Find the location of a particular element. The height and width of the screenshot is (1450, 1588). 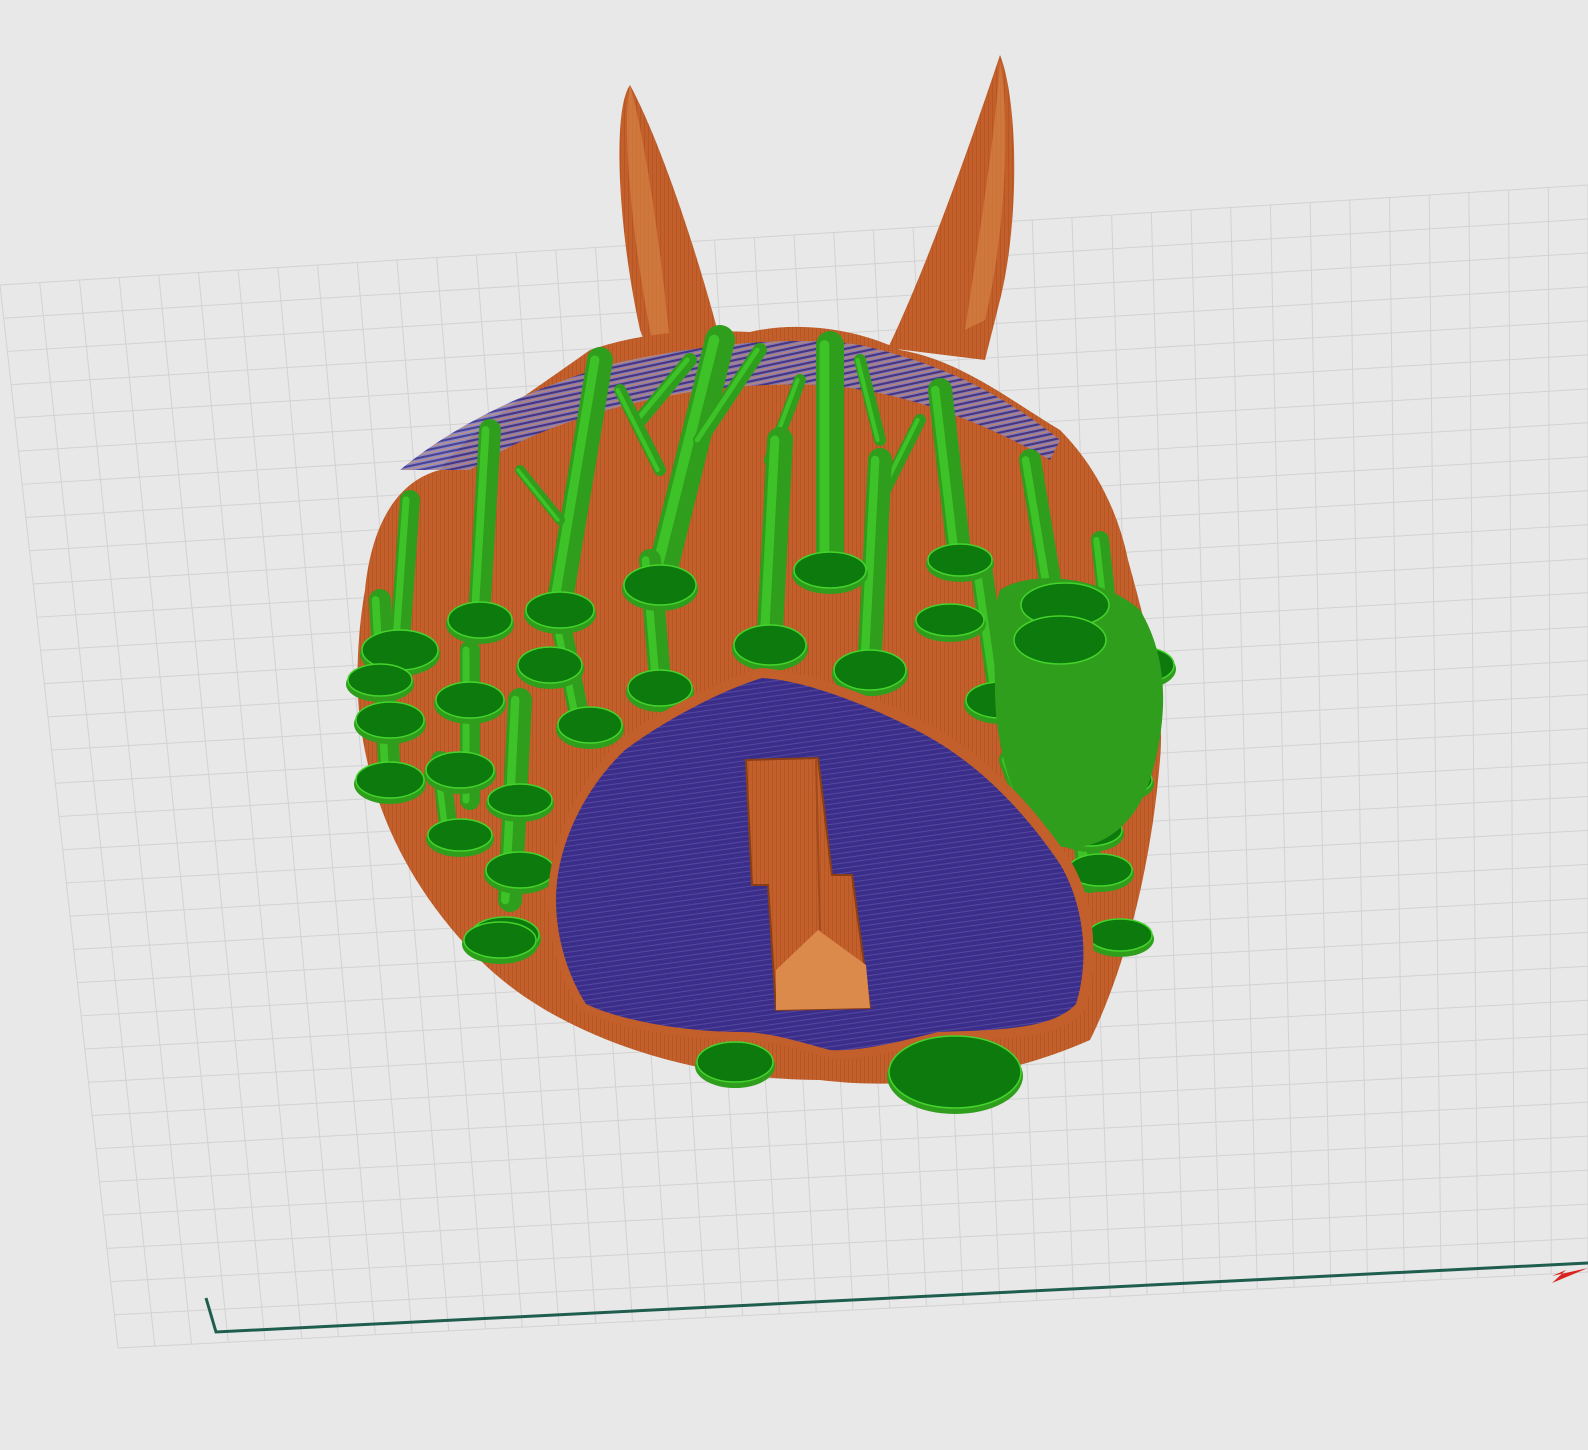

axis-arrow-icon is located at coordinates (1570, 1275).